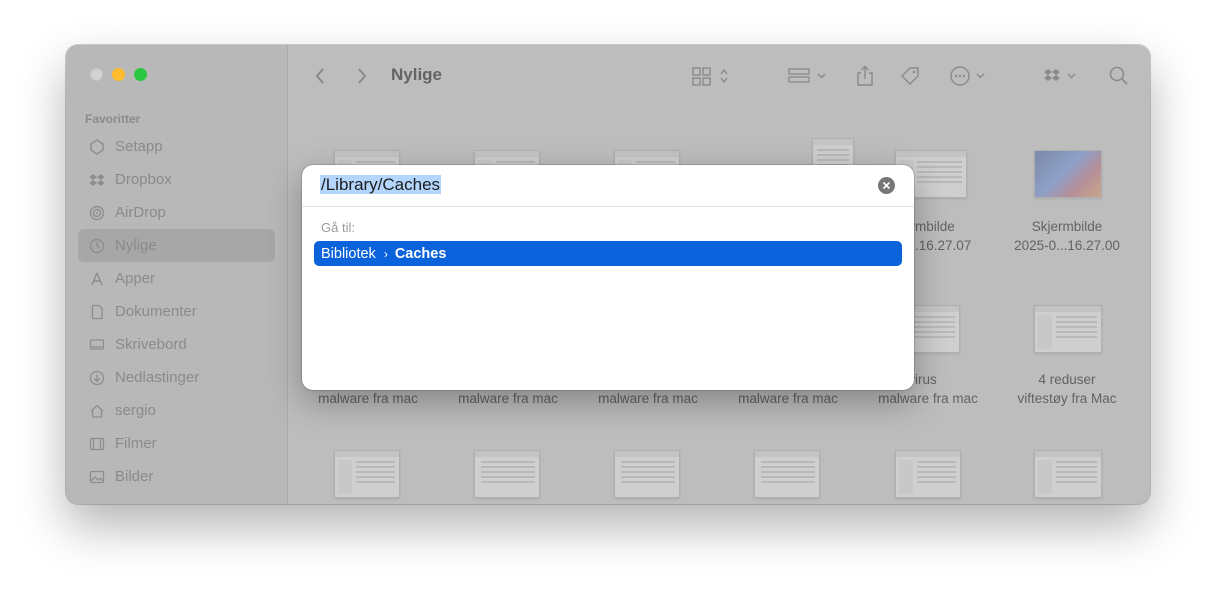 Image resolution: width=1216 pixels, height=591 pixels. What do you see at coordinates (417, 74) in the screenshot?
I see `window-title: Nylige` at bounding box center [417, 74].